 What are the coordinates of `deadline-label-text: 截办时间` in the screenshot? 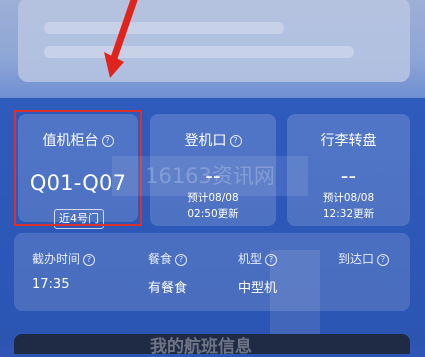 It's located at (56, 259).